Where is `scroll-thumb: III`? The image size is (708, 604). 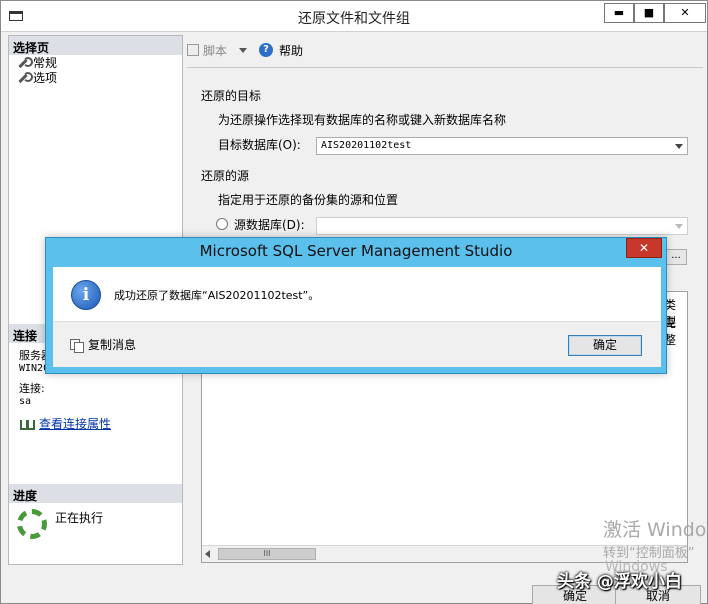 scroll-thumb: III is located at coordinates (267, 554).